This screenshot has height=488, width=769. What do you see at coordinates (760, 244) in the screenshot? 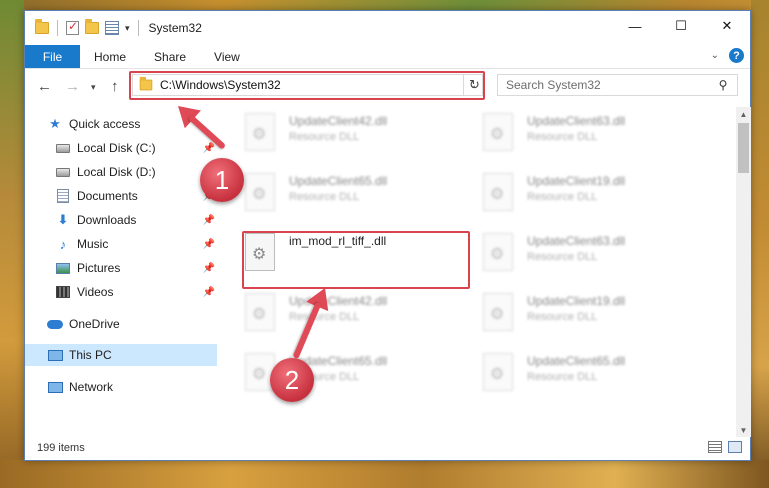
I see `desktop-wallpaper-right` at bounding box center [760, 244].